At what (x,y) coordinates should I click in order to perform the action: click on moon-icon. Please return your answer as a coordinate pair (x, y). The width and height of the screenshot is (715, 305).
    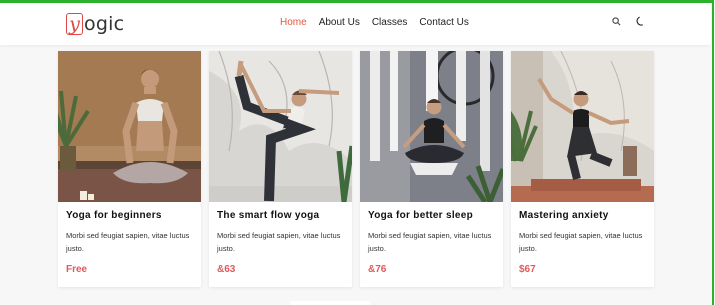
    Looking at the image, I should click on (640, 21).